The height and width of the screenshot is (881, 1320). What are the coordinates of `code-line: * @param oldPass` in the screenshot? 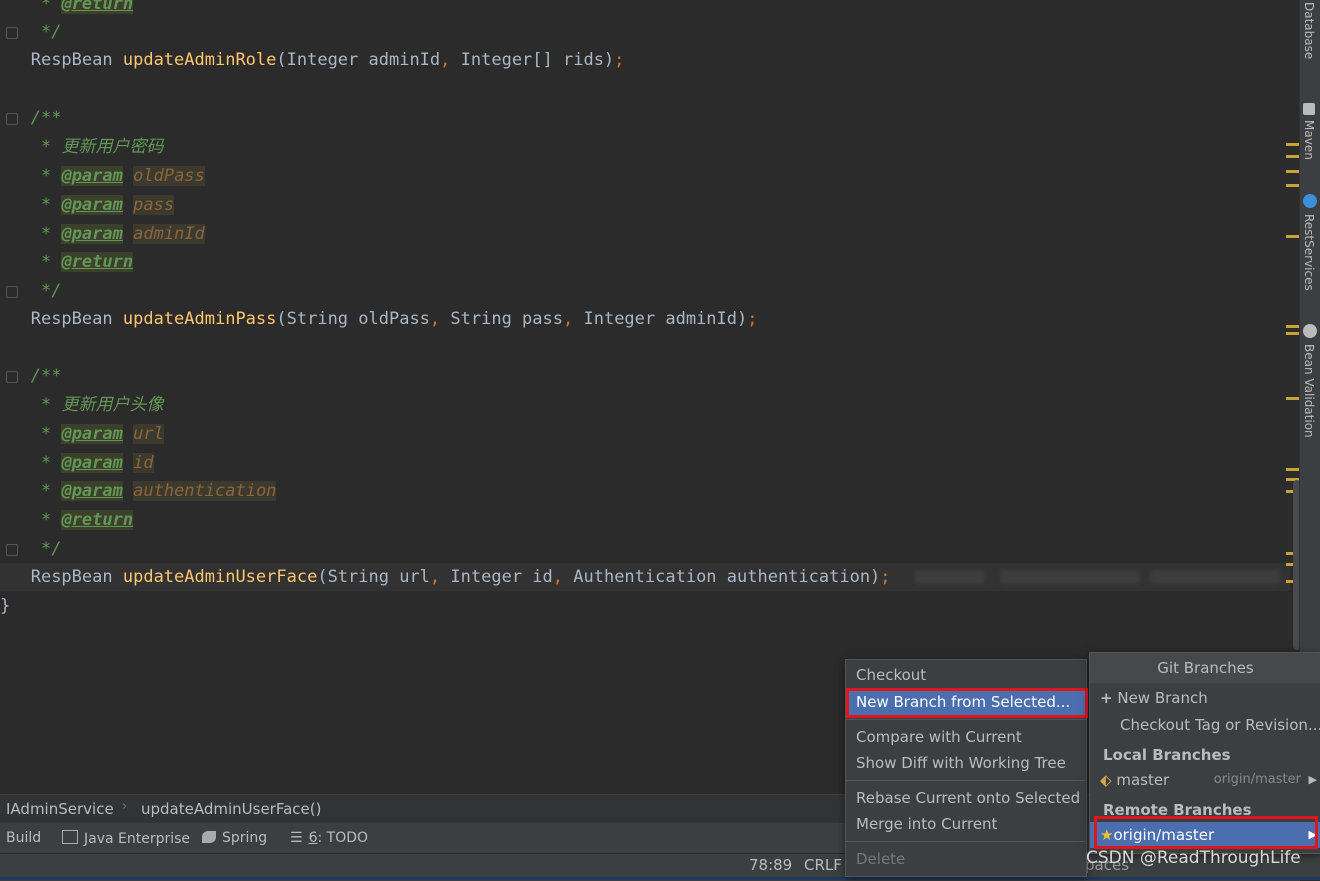 It's located at (122, 176).